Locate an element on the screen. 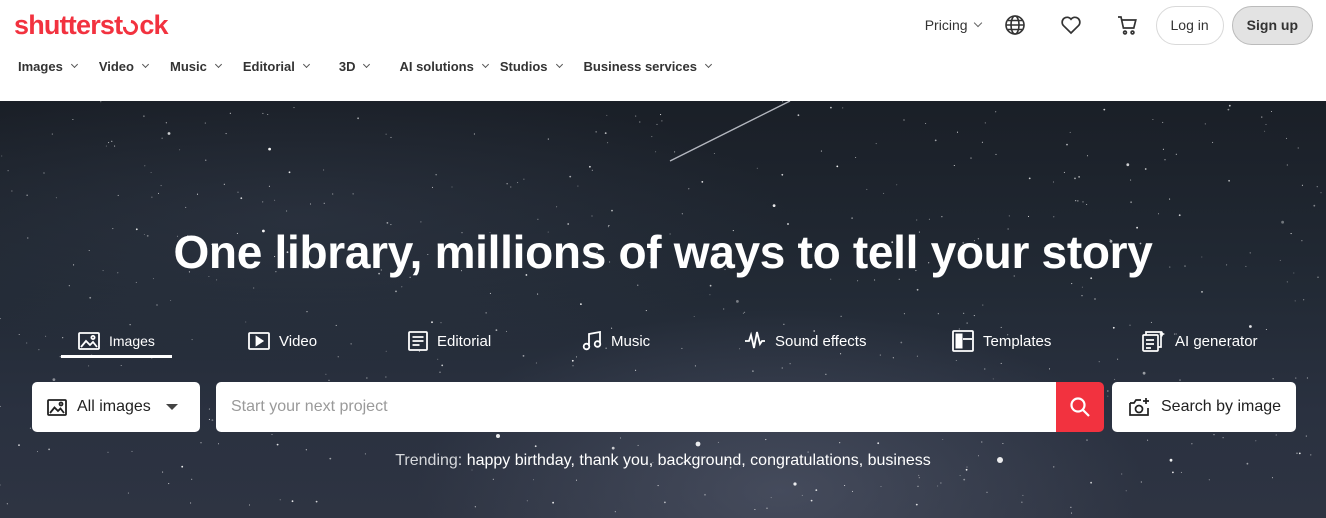  search-button is located at coordinates (1080, 407).